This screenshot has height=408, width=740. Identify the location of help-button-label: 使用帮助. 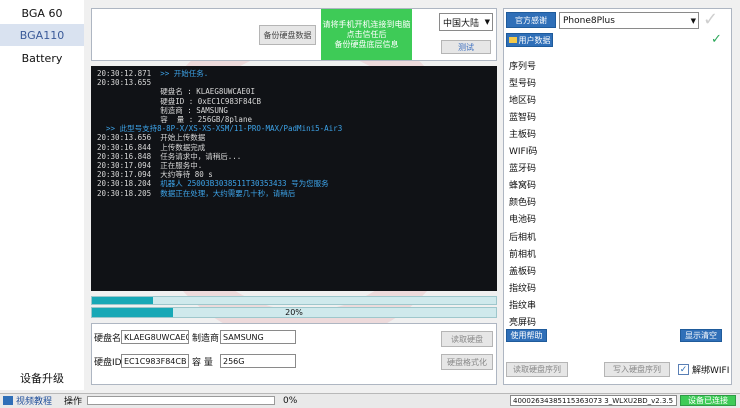
(526, 335).